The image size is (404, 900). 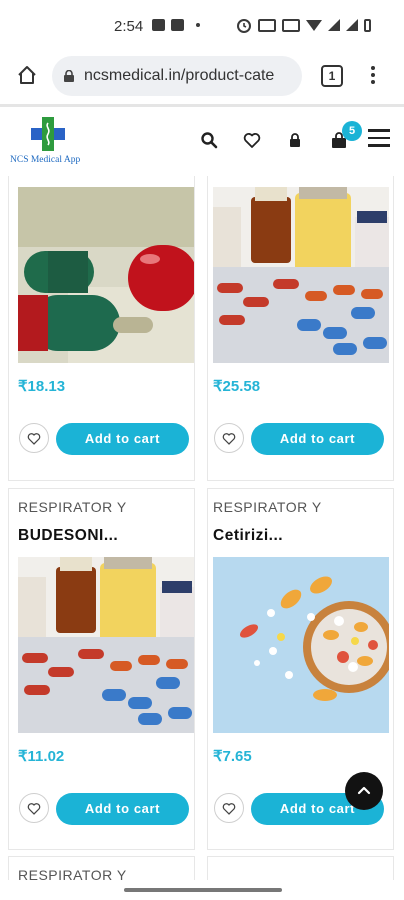 I want to click on address-bar: ncsmedical.in/product-cate, so click(x=177, y=76).